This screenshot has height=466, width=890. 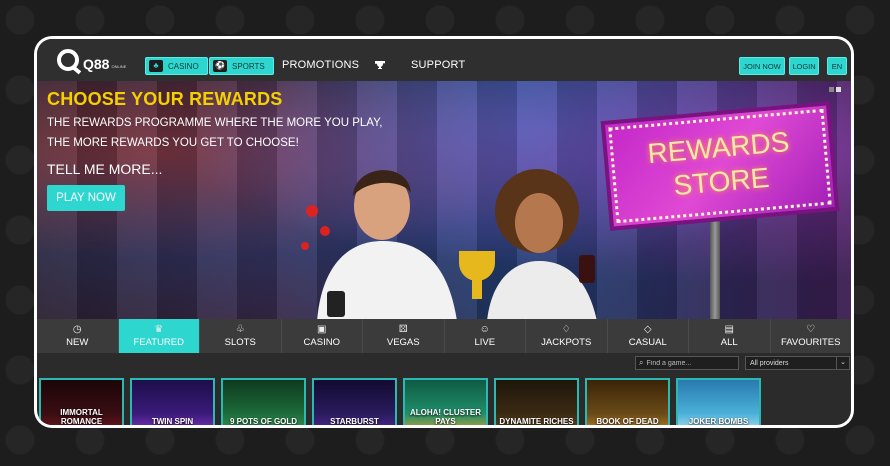 What do you see at coordinates (484, 329) in the screenshot?
I see `user-icon: ☺` at bounding box center [484, 329].